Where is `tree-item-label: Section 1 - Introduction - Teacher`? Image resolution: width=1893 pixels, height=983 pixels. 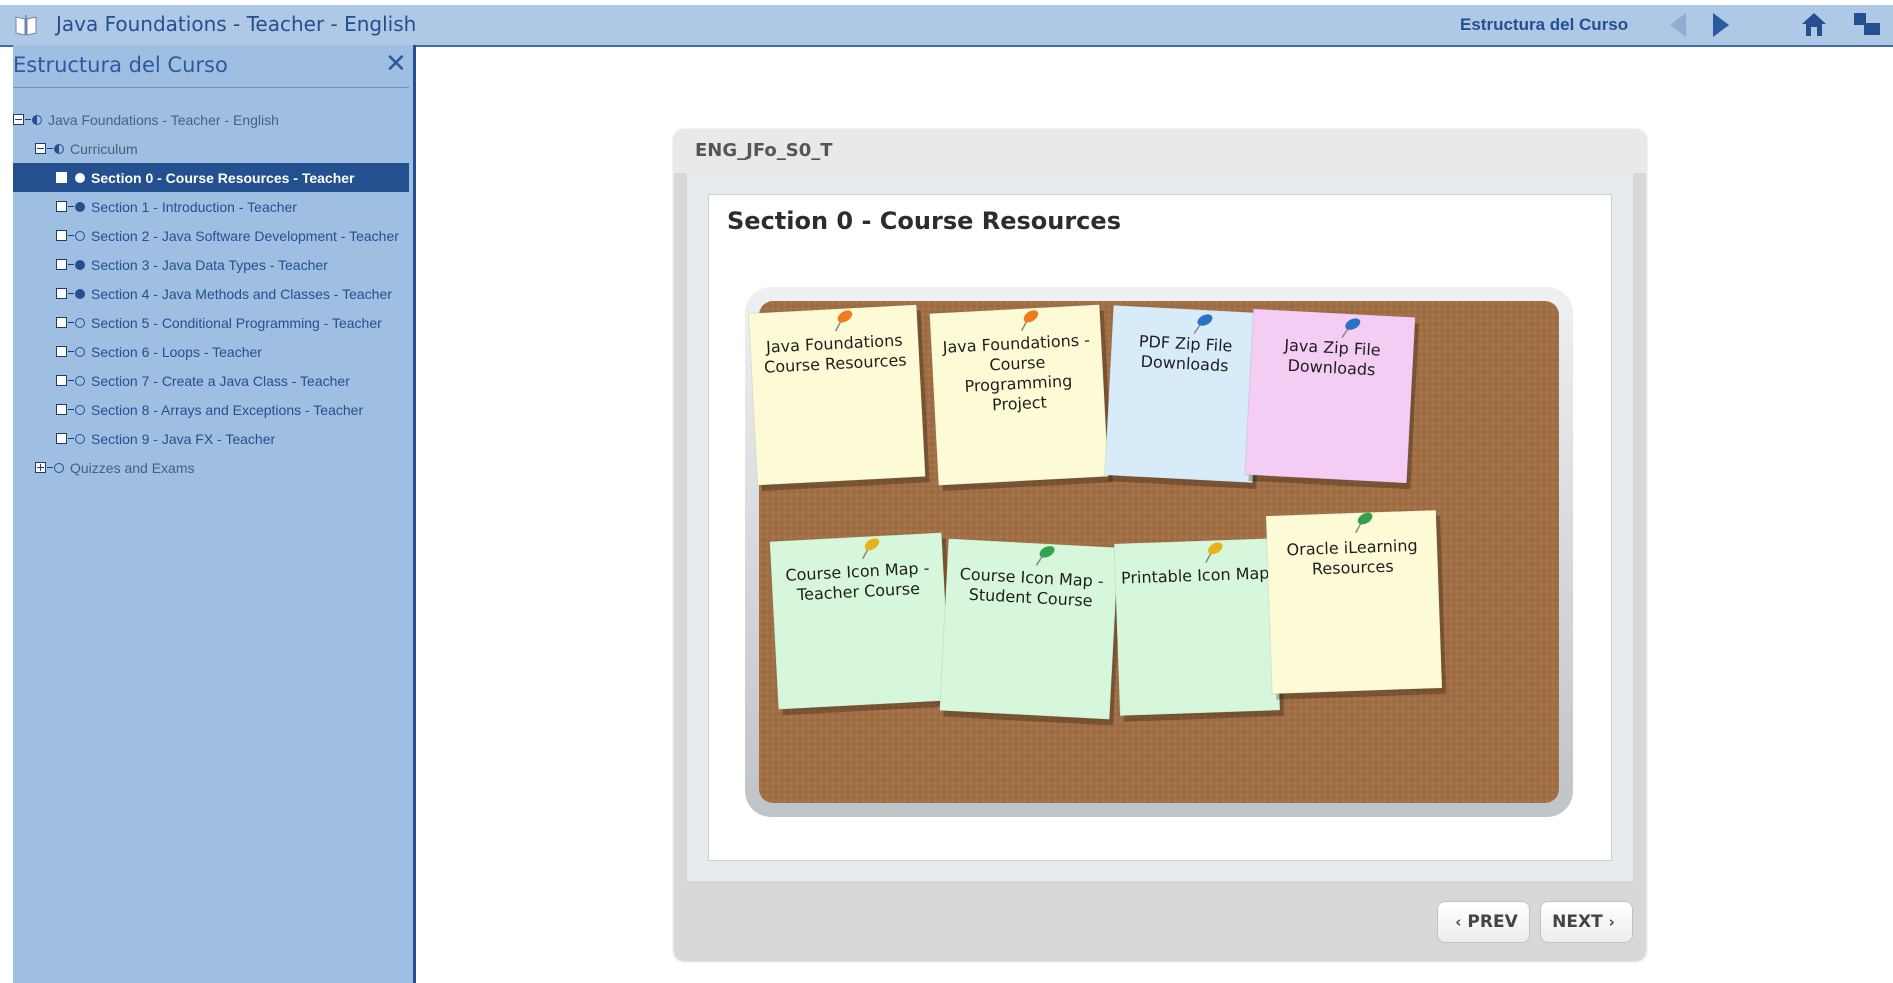
tree-item-label: Section 1 - Introduction - Teacher is located at coordinates (194, 206).